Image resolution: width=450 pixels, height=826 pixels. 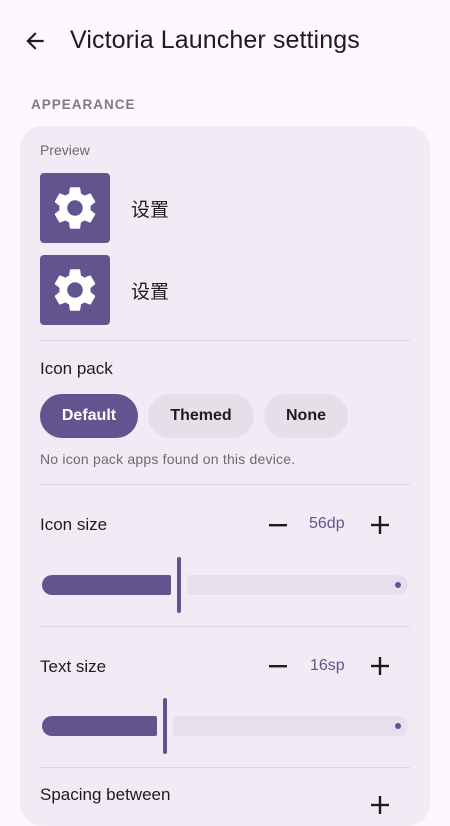 What do you see at coordinates (89, 416) in the screenshot?
I see `chip-default: Default` at bounding box center [89, 416].